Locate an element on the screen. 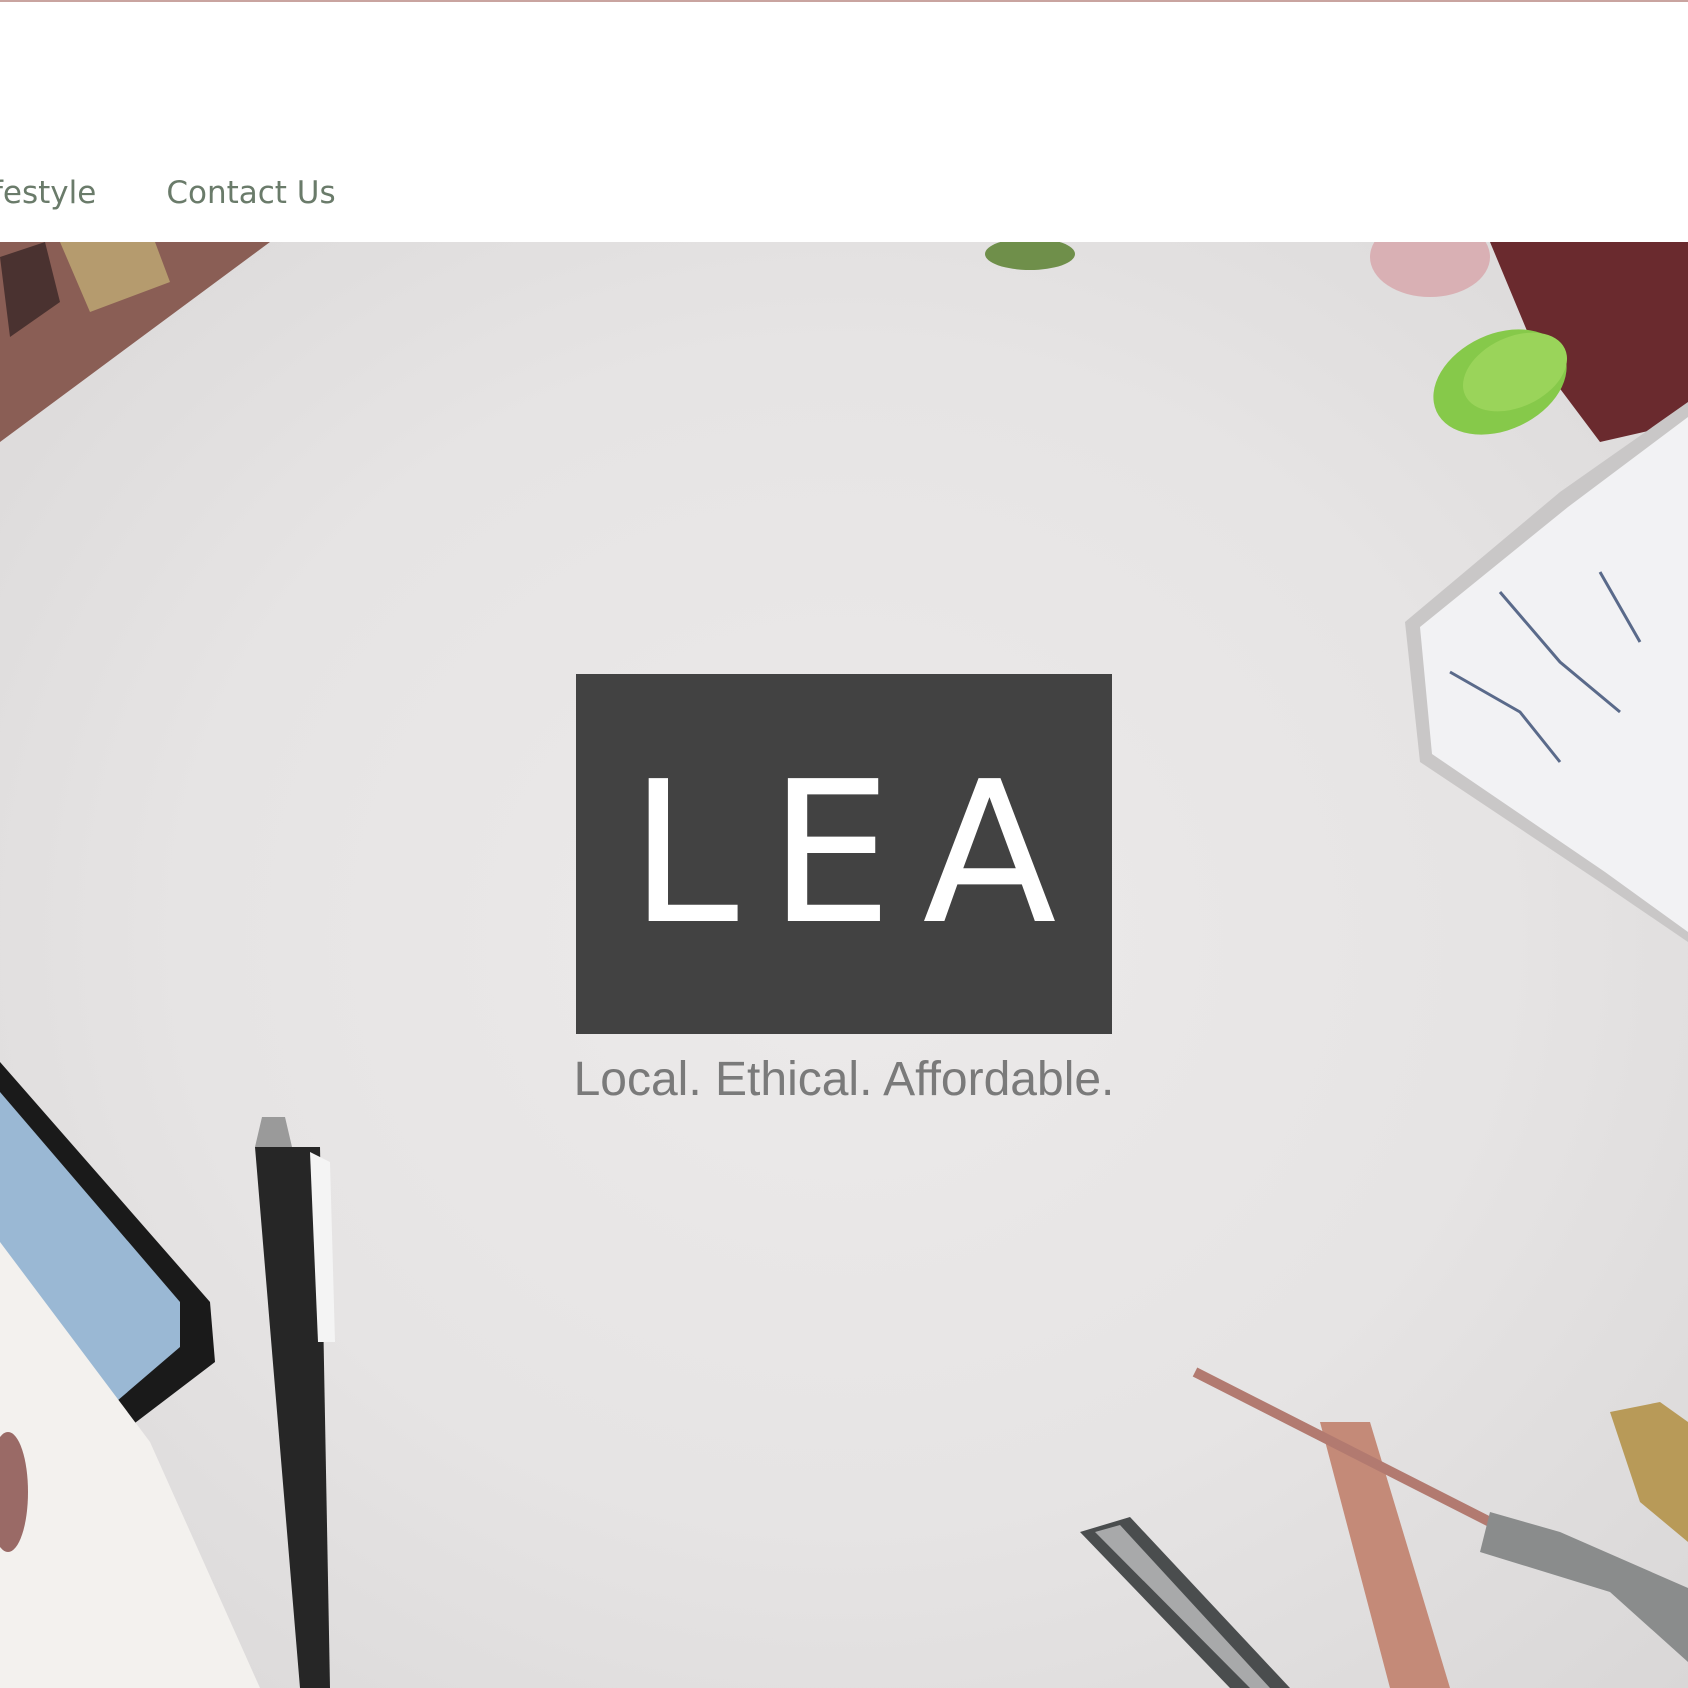  site-header: festyle Contact Us is located at coordinates (844, 122).